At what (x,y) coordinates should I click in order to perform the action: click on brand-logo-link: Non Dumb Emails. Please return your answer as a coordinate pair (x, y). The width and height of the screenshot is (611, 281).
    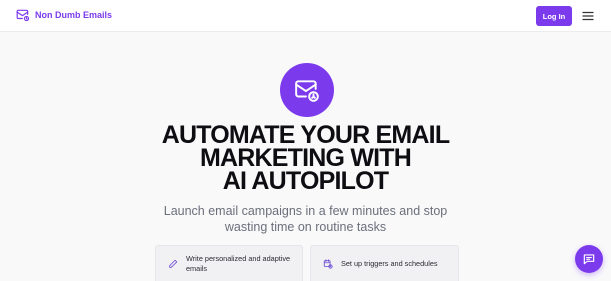
    Looking at the image, I should click on (64, 15).